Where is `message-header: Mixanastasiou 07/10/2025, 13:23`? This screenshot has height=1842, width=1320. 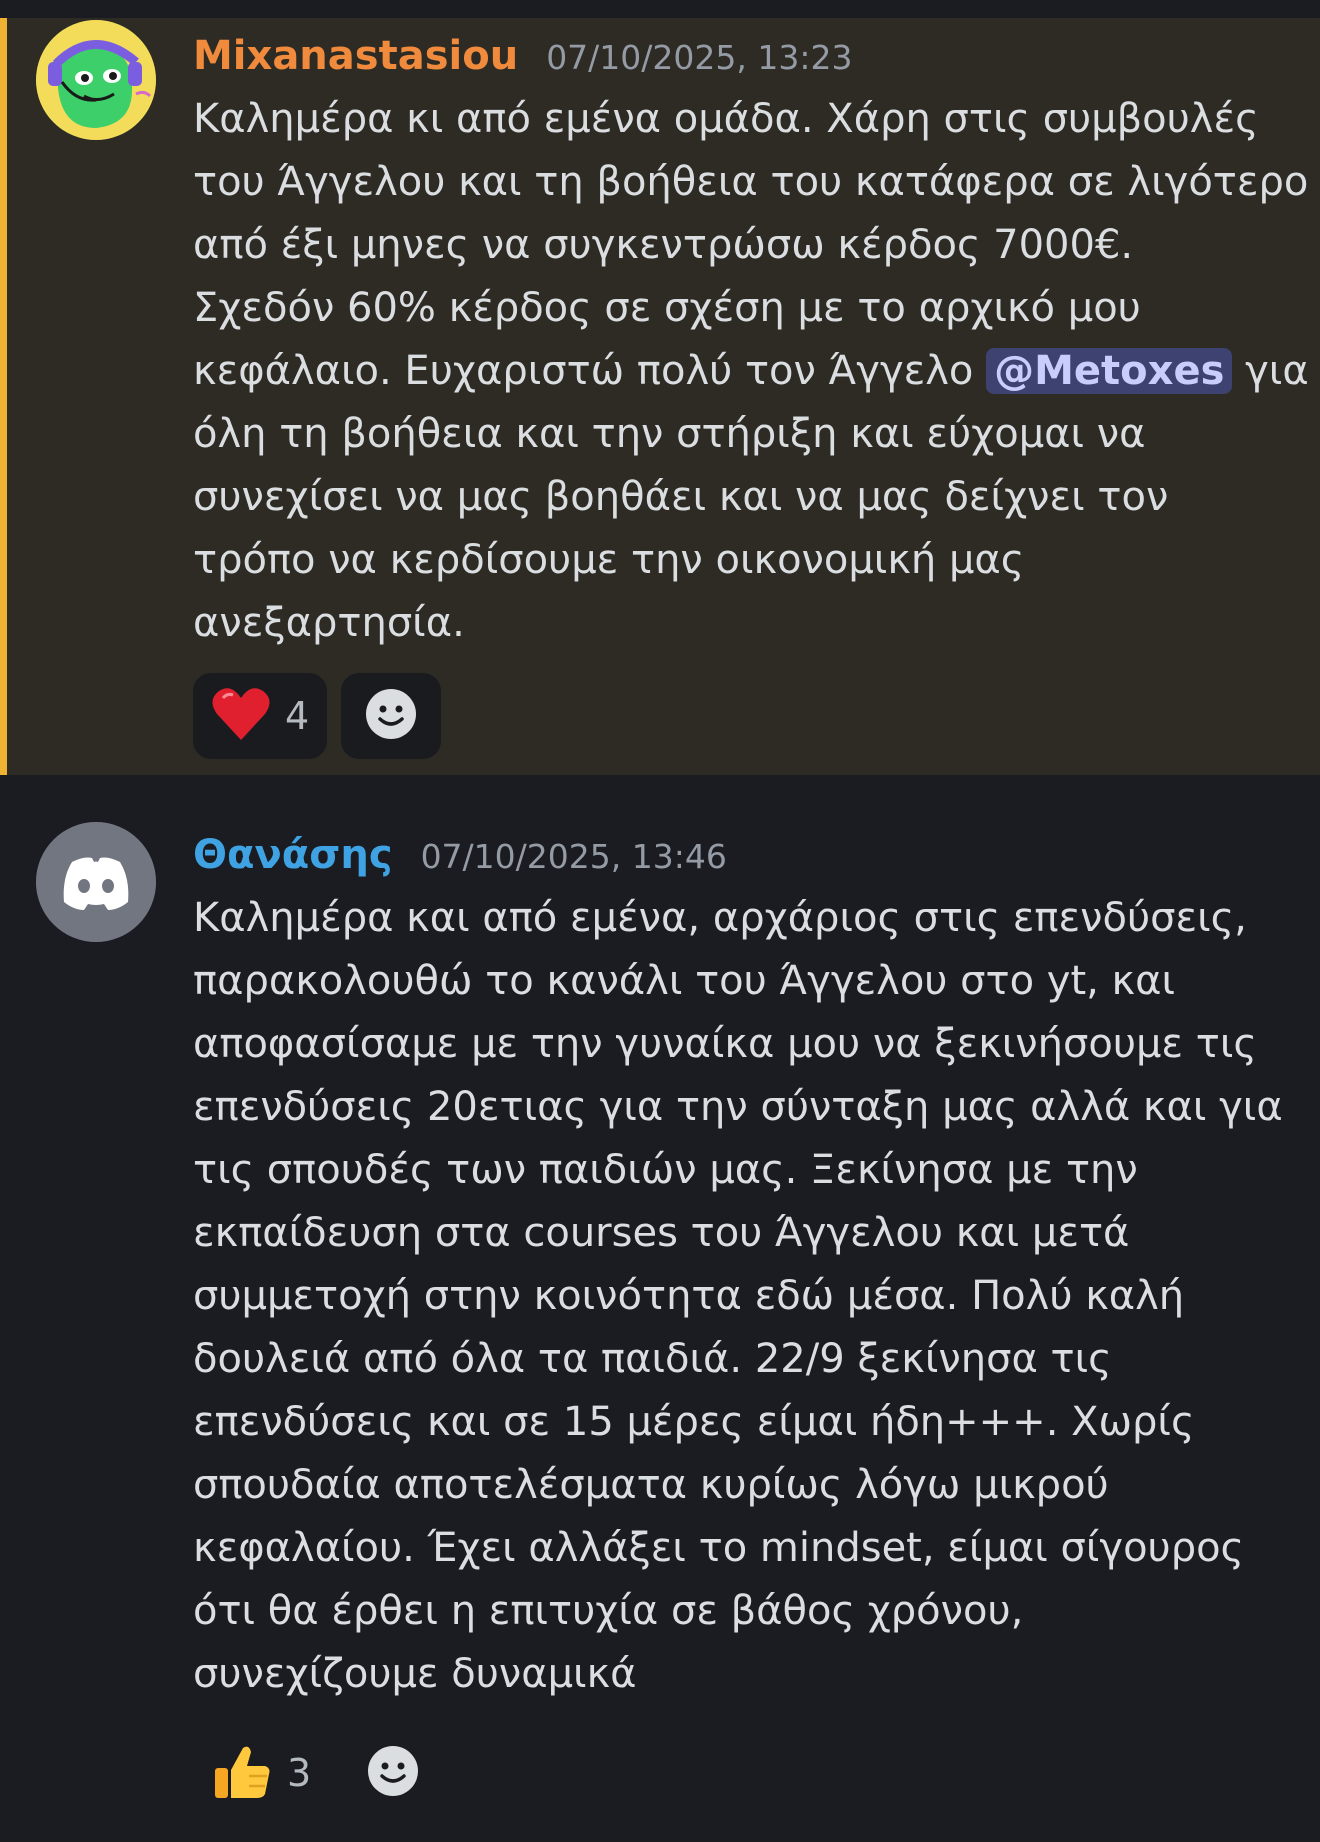 message-header: Mixanastasiou 07/10/2025, 13:23 is located at coordinates (522, 57).